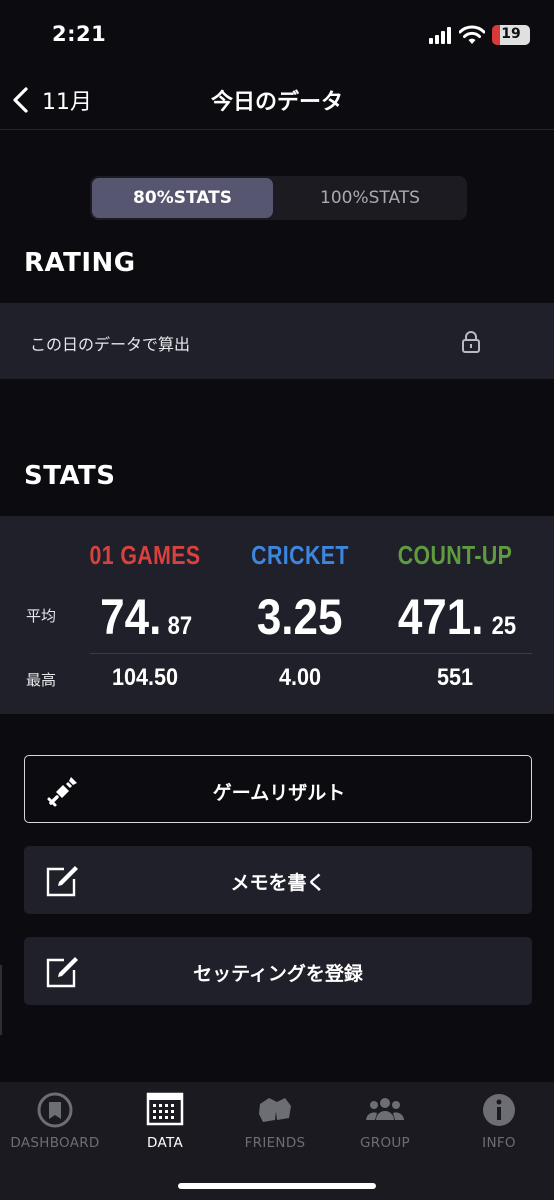  I want to click on game-result-button: ゲームリザルト, so click(278, 789).